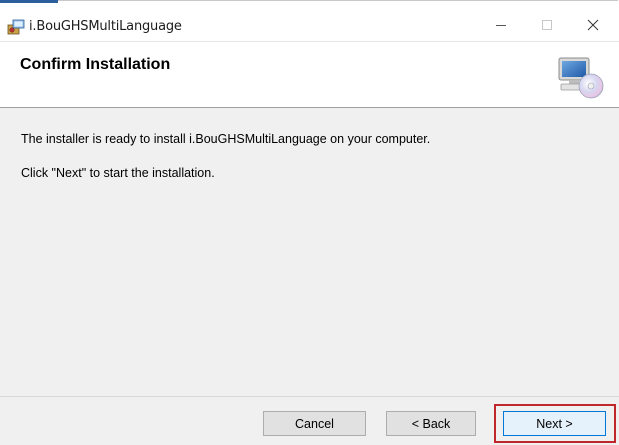  Describe the element at coordinates (118, 173) in the screenshot. I see `instruction-message: Click "Next" to start the installation.` at that location.